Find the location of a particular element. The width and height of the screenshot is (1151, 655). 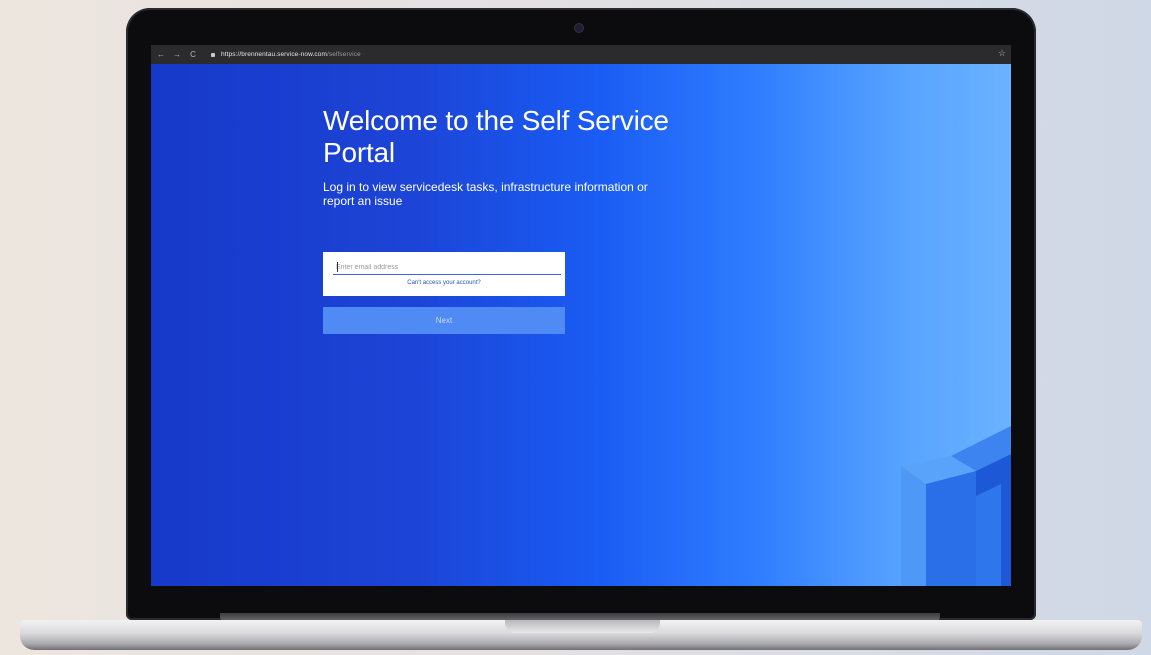

next-button: Next is located at coordinates (444, 320).